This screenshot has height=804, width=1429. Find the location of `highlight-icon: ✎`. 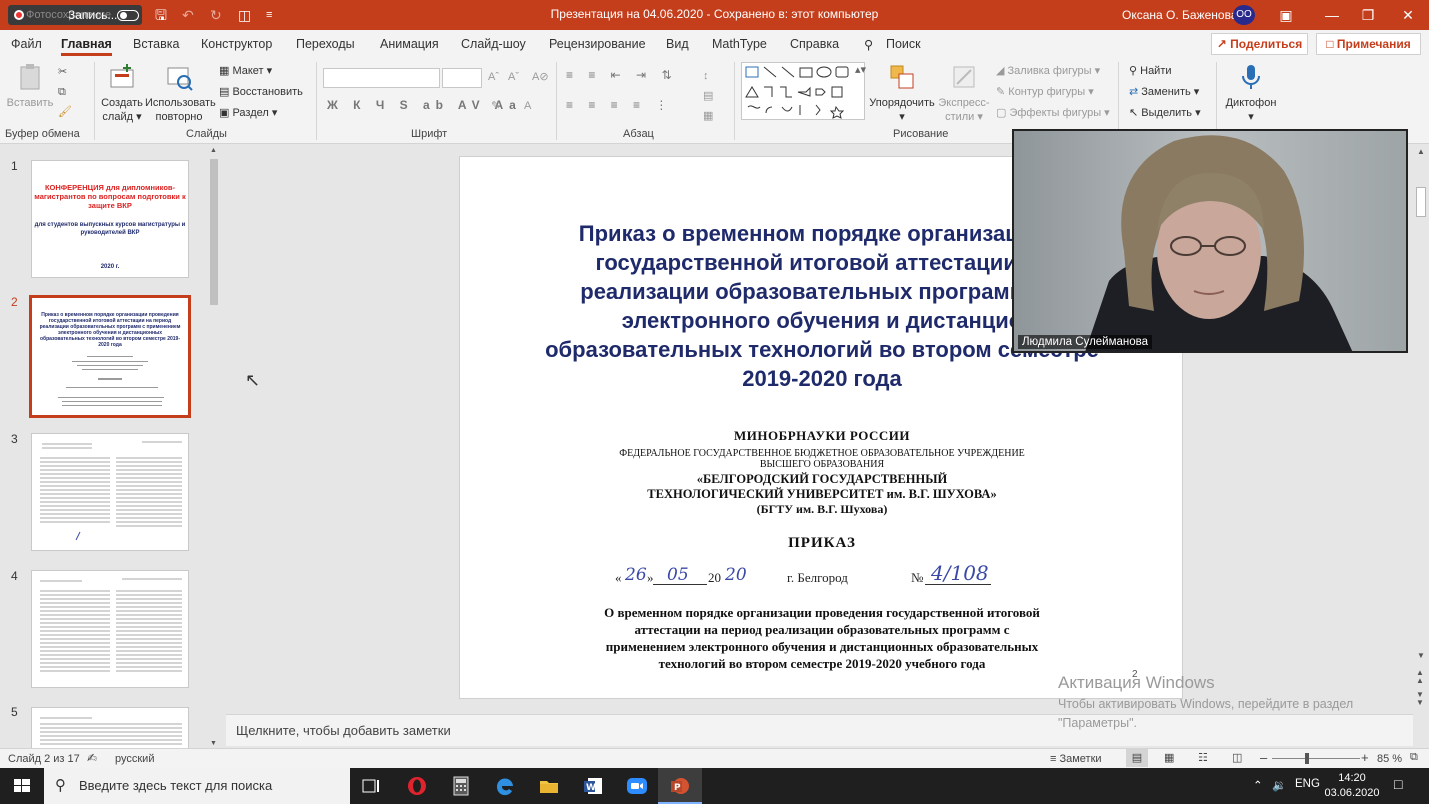

highlight-icon: ✎ is located at coordinates (495, 106).